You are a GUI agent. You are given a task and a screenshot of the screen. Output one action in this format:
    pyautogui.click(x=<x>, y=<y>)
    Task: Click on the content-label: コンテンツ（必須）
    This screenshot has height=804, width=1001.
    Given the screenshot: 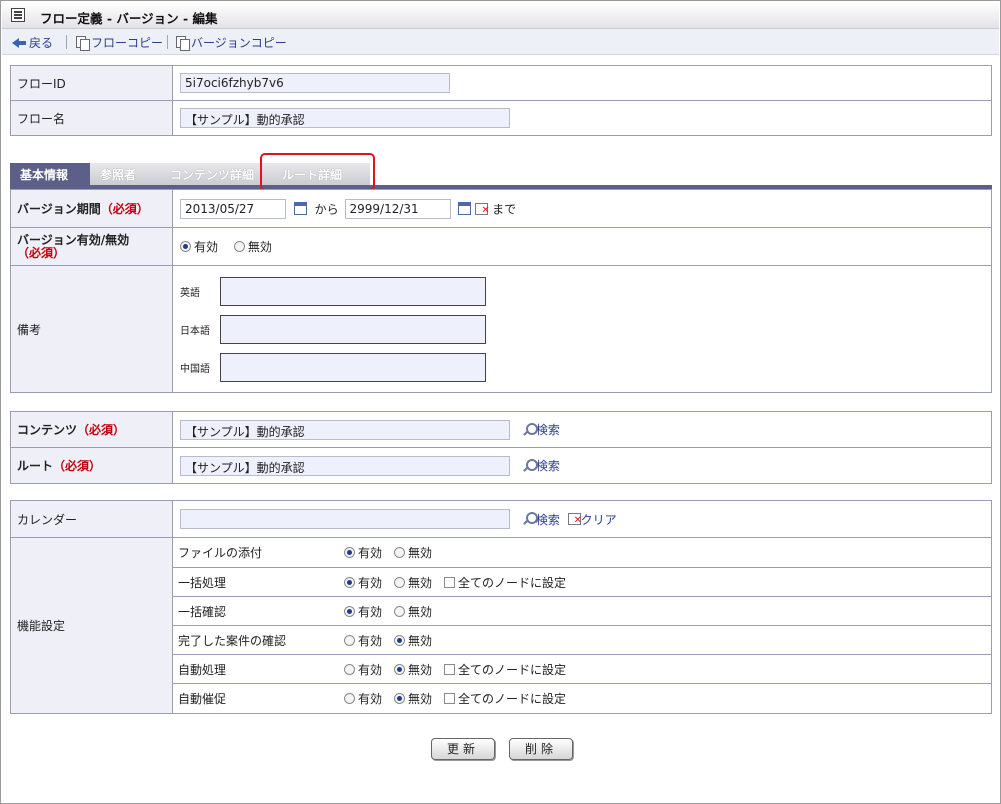 What is the action you would take?
    pyautogui.click(x=91, y=429)
    